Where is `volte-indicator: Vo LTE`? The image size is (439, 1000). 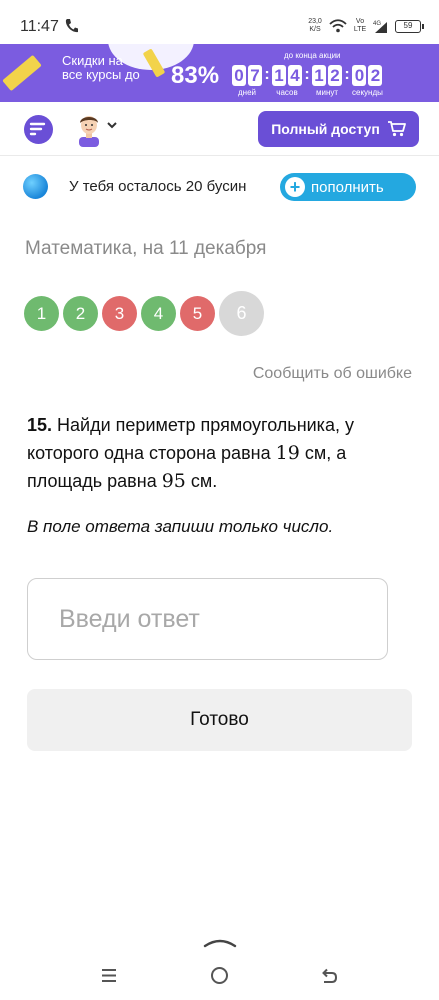 volte-indicator: Vo LTE is located at coordinates (360, 25).